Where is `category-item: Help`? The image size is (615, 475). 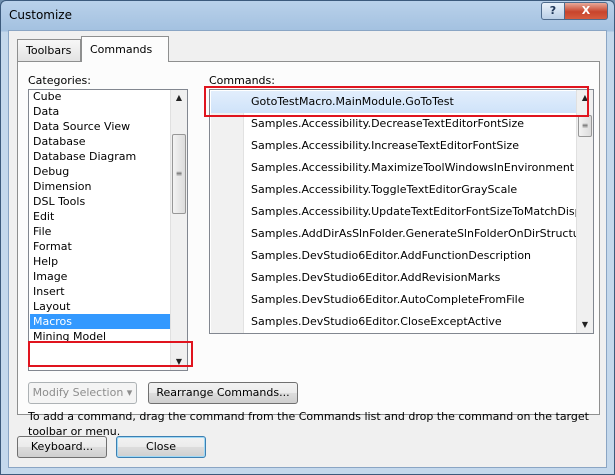
category-item: Help is located at coordinates (100, 261).